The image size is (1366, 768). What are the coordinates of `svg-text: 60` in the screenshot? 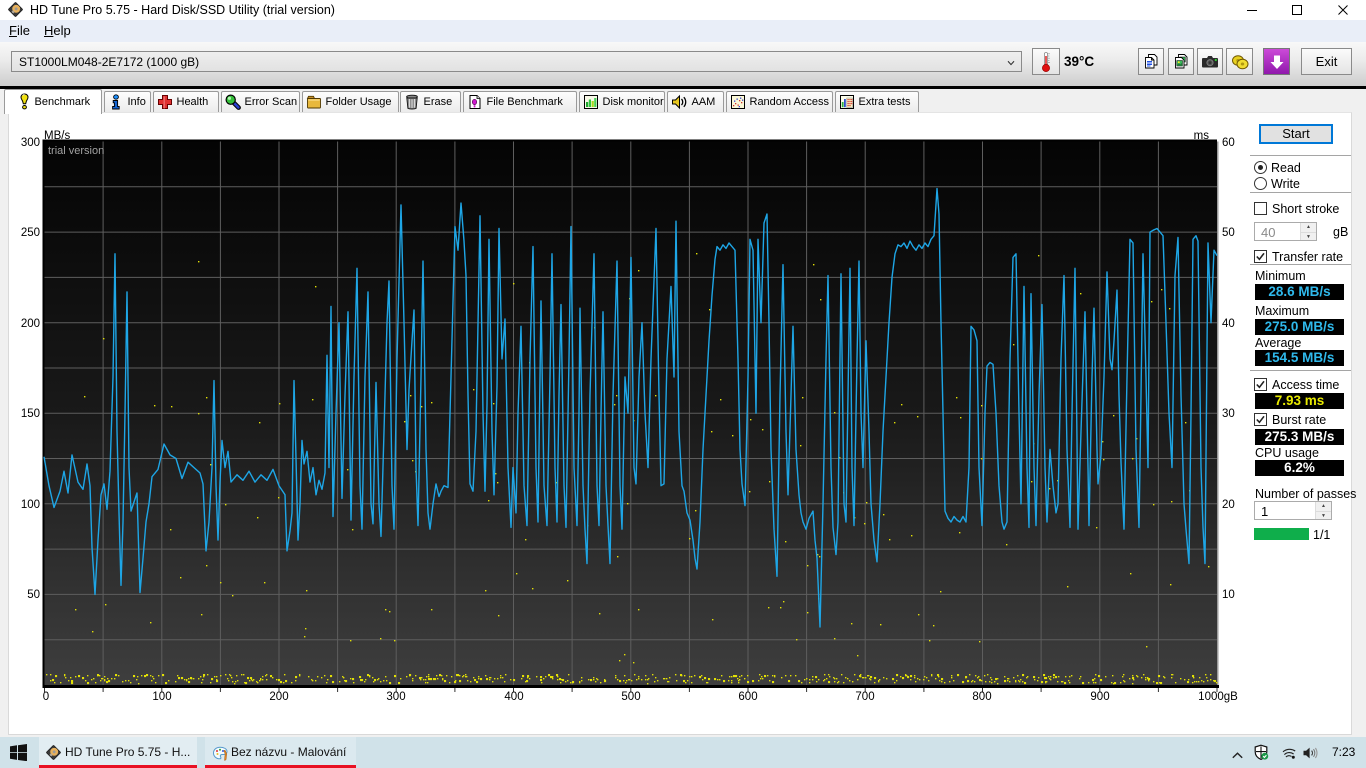 It's located at (1228, 143).